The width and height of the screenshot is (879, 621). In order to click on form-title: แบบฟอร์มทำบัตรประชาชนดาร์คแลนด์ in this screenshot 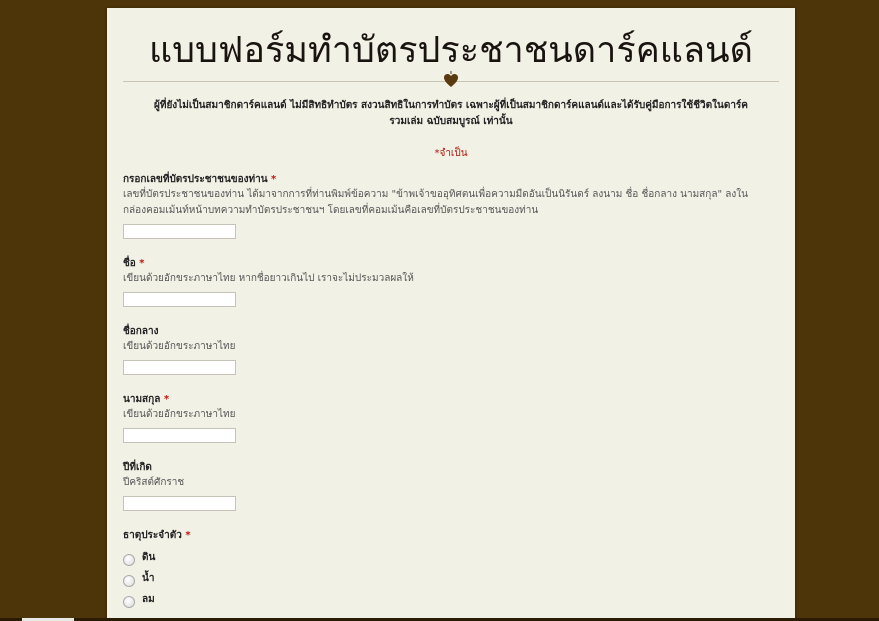, I will do `click(451, 50)`.